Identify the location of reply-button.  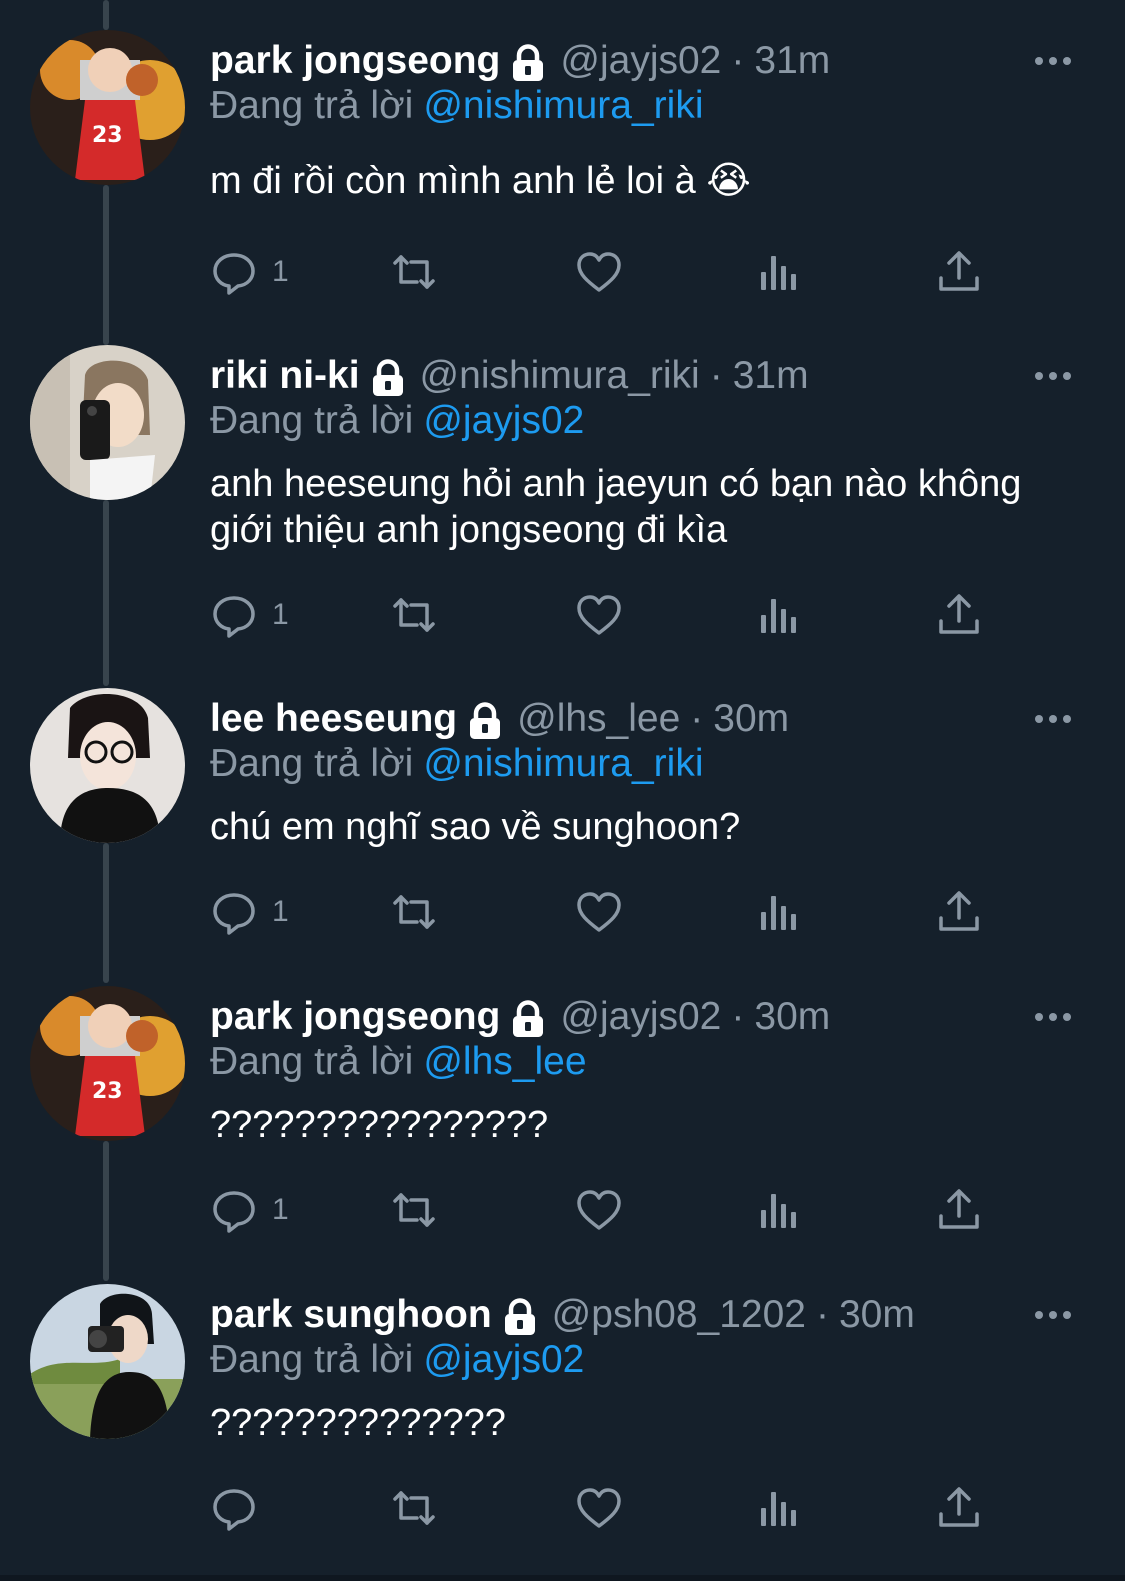
(241, 1508).